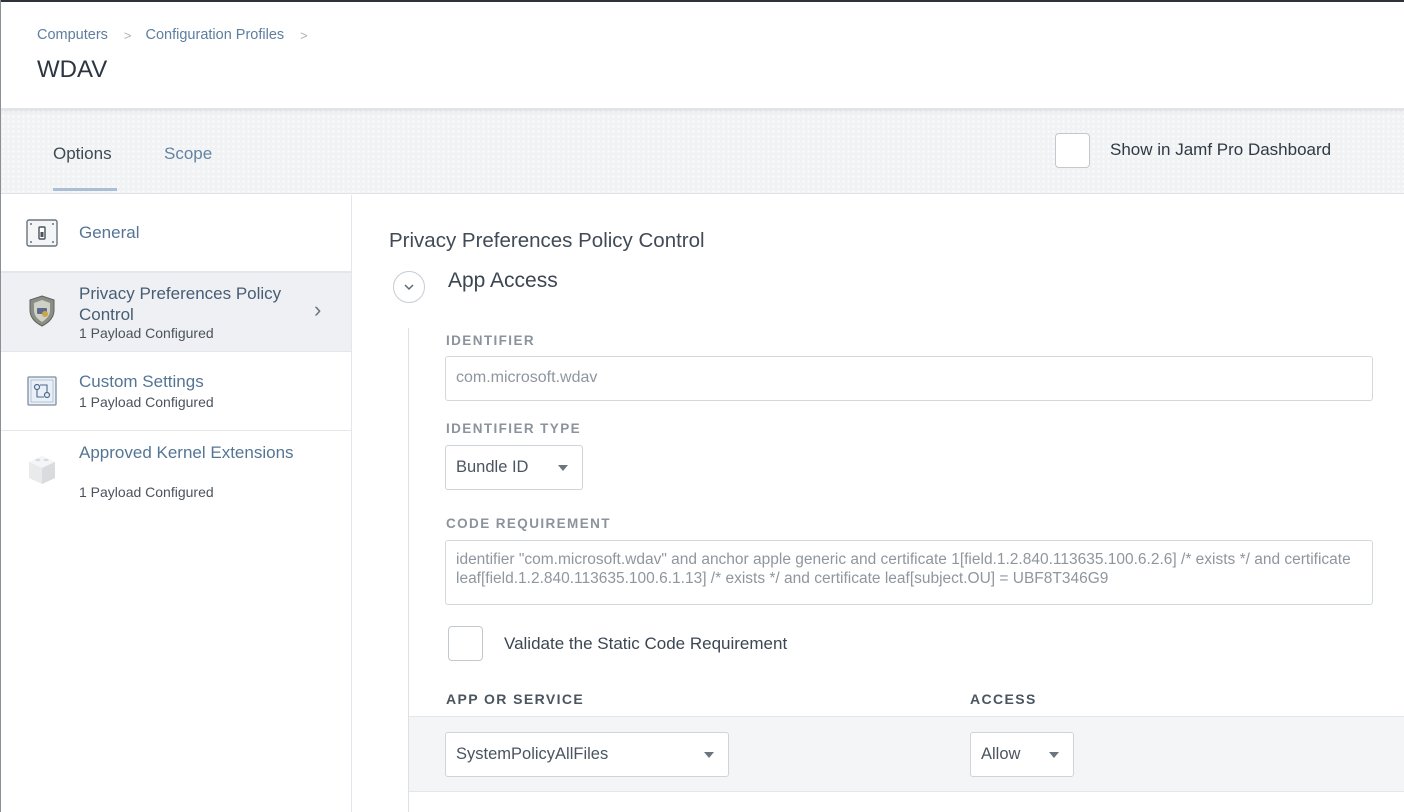 The width and height of the screenshot is (1404, 812). Describe the element at coordinates (1072, 150) in the screenshot. I see `show-in-dashboard-checkbox` at that location.